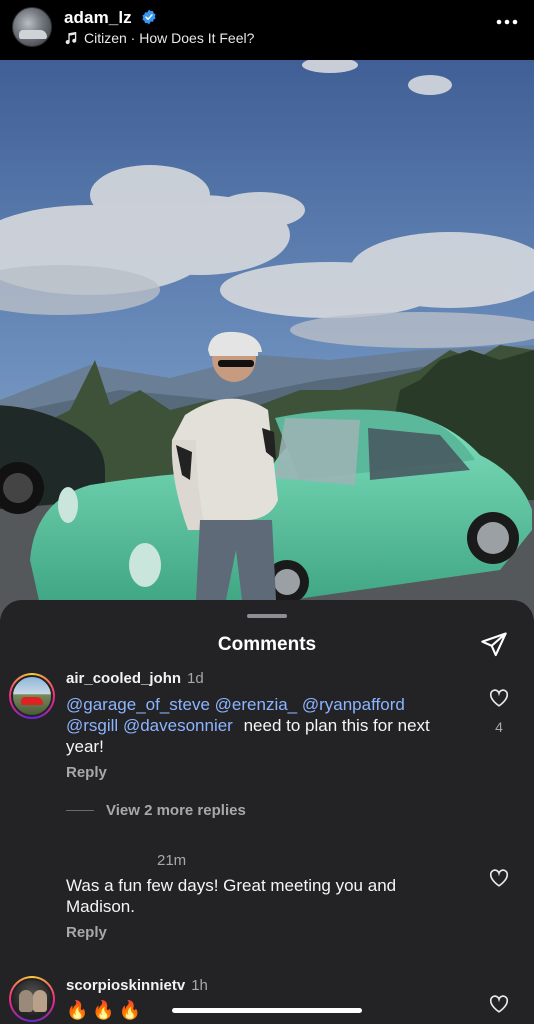 The width and height of the screenshot is (534, 1024). What do you see at coordinates (149, 17) in the screenshot?
I see `verified-badge-icon` at bounding box center [149, 17].